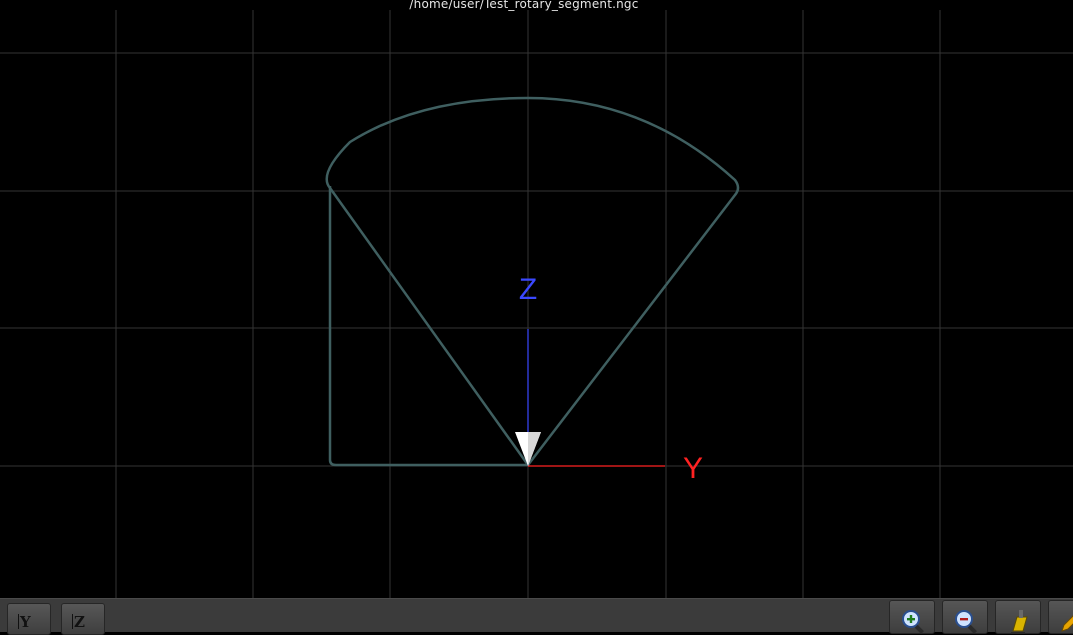 This screenshot has height=635, width=1073. Describe the element at coordinates (965, 617) in the screenshot. I see `zoom-out-button` at that location.